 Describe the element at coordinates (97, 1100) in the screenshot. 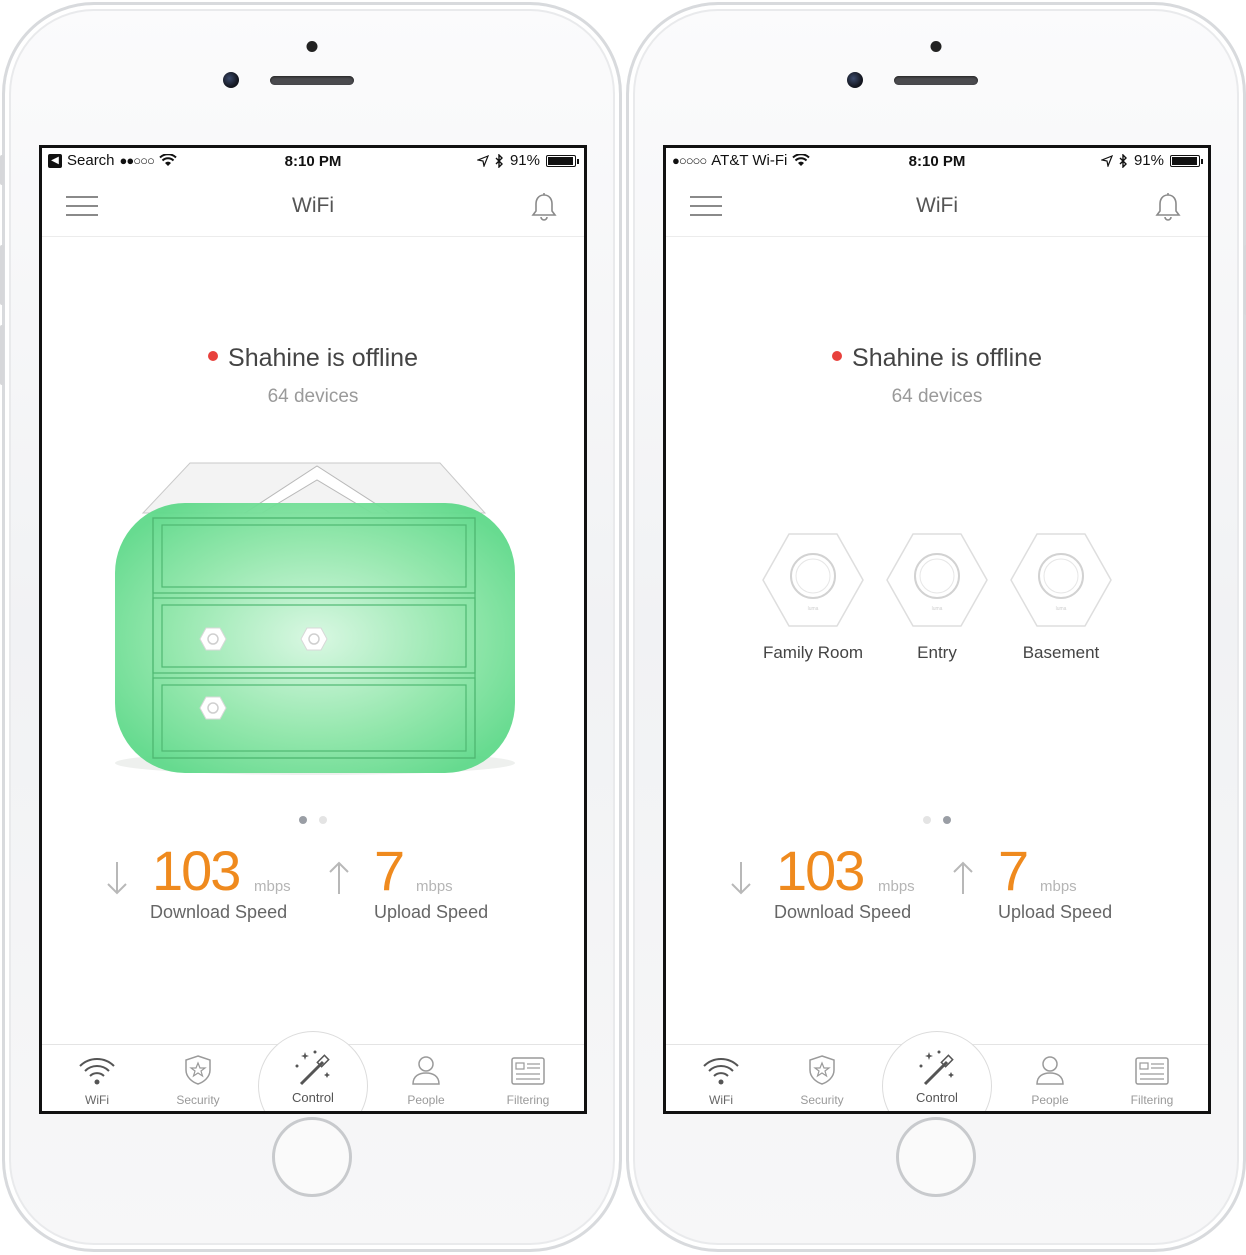

I see `tab-wifi-label: WiFi` at that location.